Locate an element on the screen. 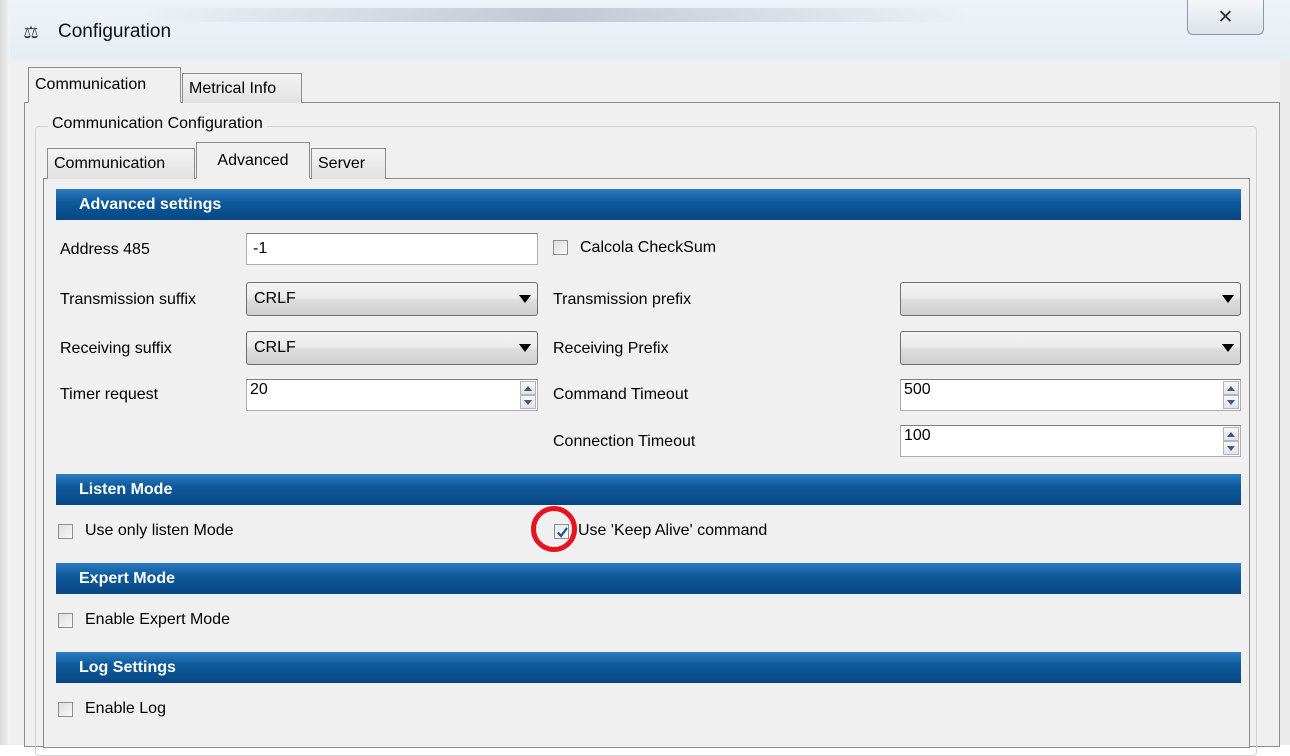 Image resolution: width=1290 pixels, height=756 pixels. tab-communication-label: Communication is located at coordinates (91, 84).